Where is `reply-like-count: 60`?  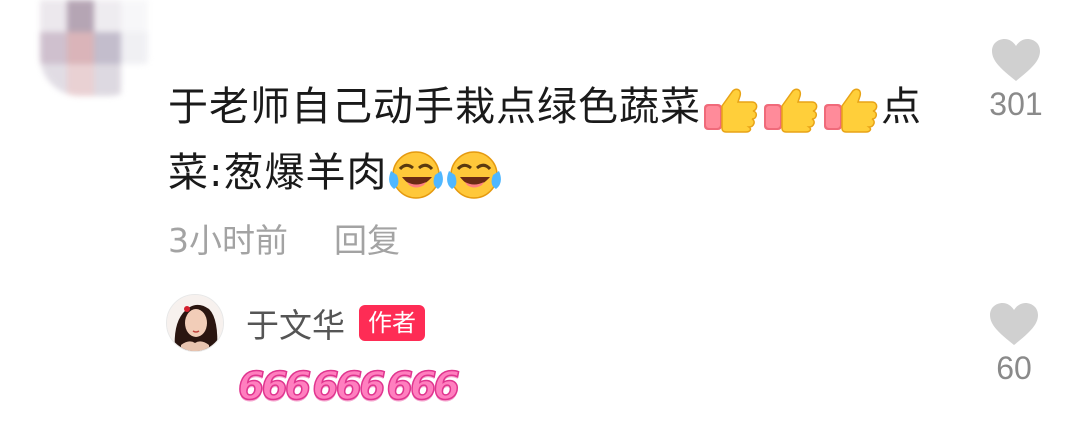
reply-like-count: 60 is located at coordinates (1014, 368).